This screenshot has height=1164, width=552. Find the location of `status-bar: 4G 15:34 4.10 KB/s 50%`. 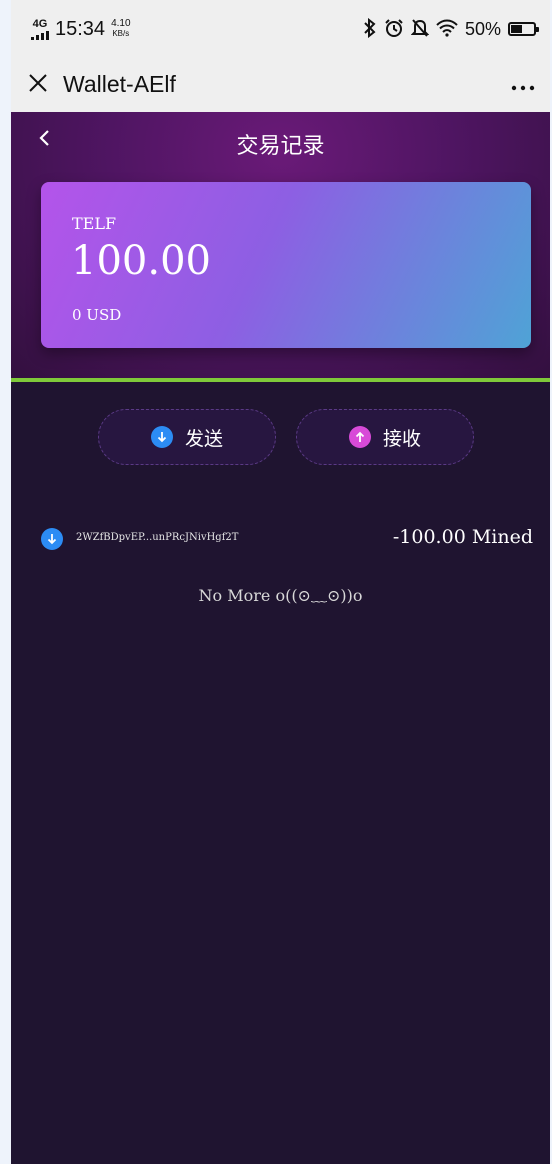

status-bar: 4G 15:34 4.10 KB/s 50% is located at coordinates (280, 28).